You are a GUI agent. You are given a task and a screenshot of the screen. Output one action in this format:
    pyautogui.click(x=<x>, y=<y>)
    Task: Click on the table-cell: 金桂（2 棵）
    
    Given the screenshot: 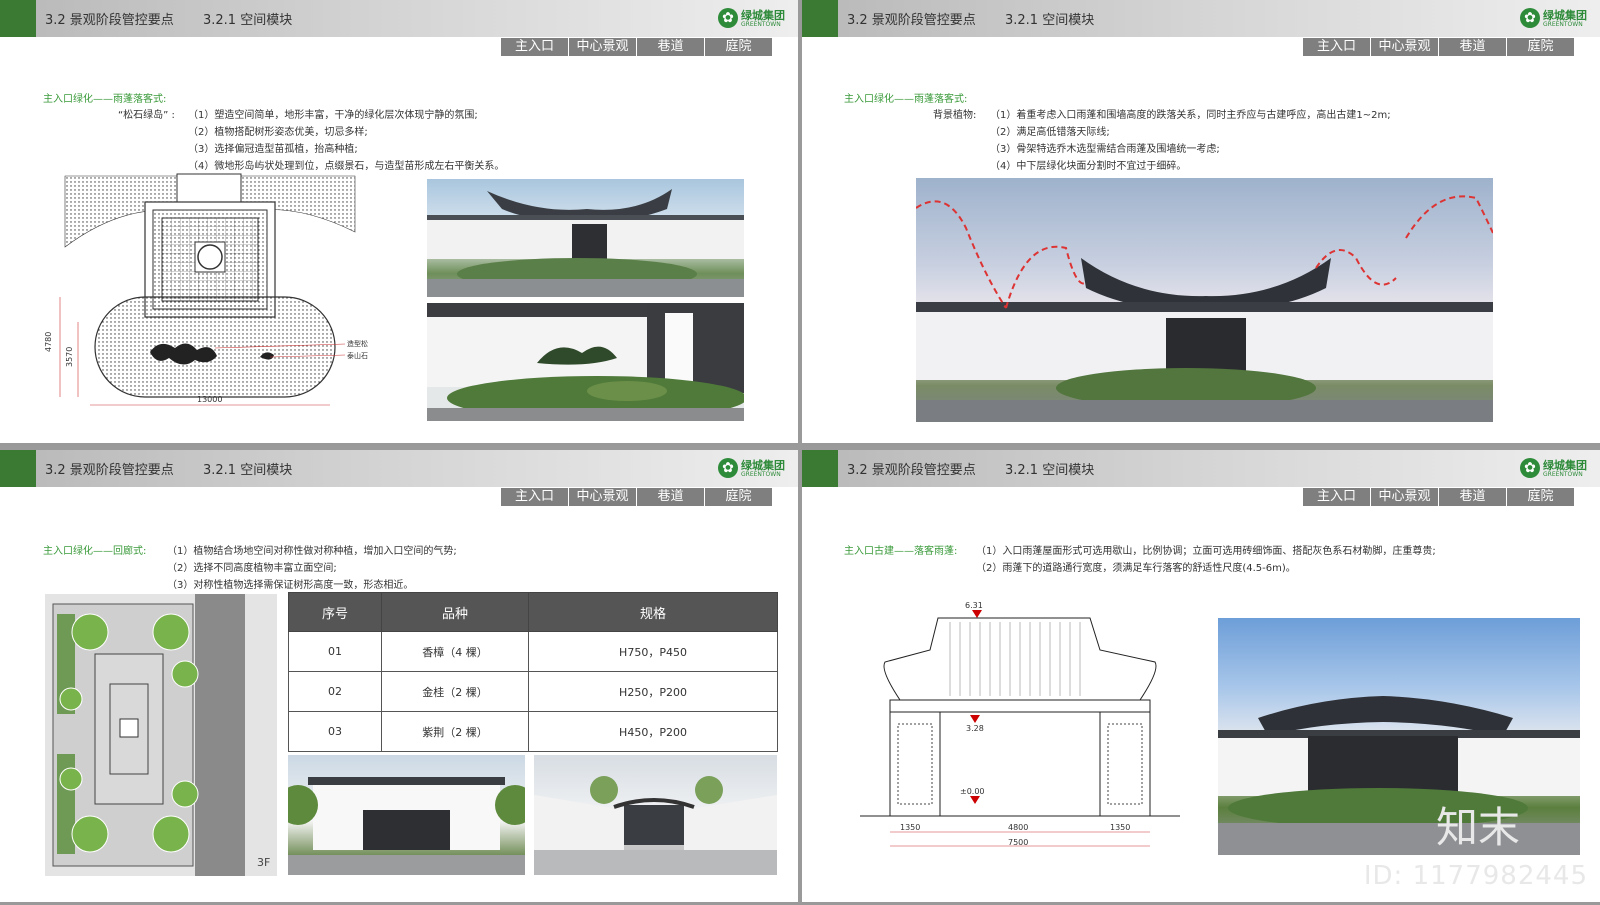 What is the action you would take?
    pyautogui.click(x=455, y=691)
    